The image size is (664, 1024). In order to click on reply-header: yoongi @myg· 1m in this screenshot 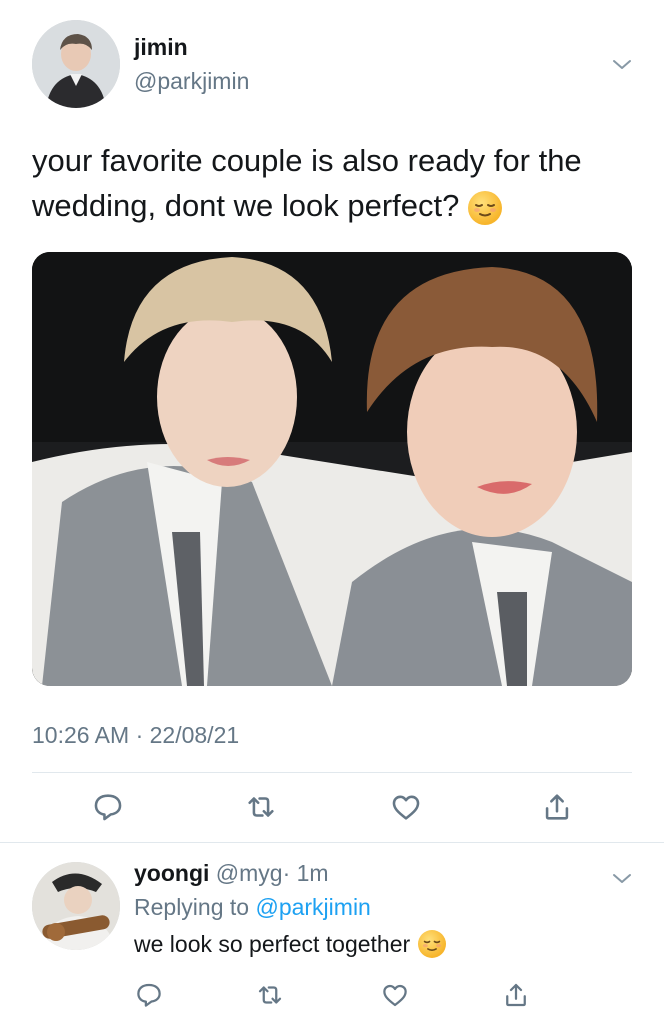, I will do `click(231, 873)`.